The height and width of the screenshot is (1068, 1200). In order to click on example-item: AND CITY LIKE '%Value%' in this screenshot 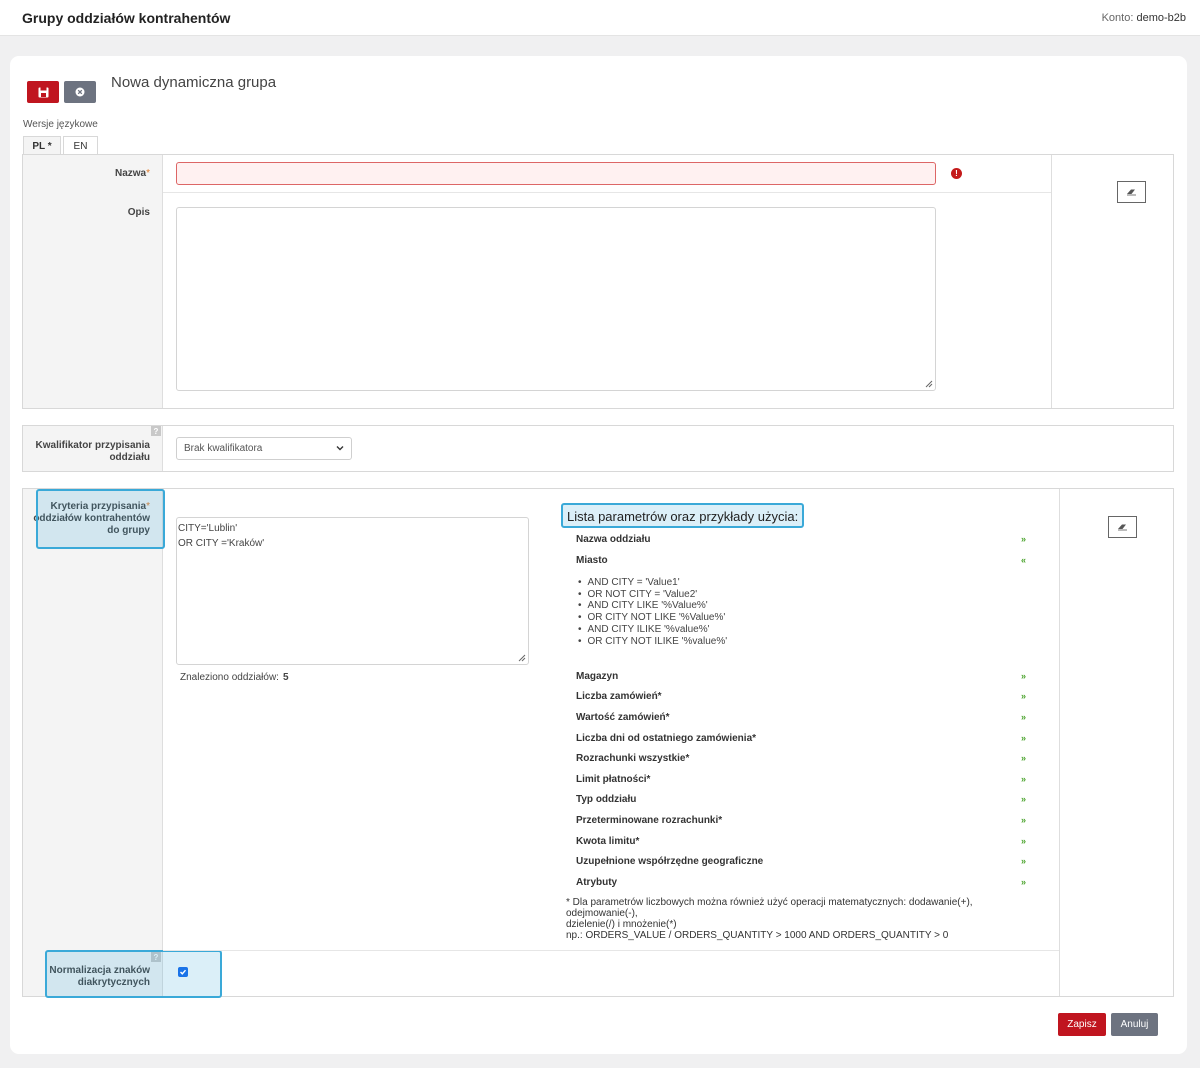, I will do `click(652, 606)`.